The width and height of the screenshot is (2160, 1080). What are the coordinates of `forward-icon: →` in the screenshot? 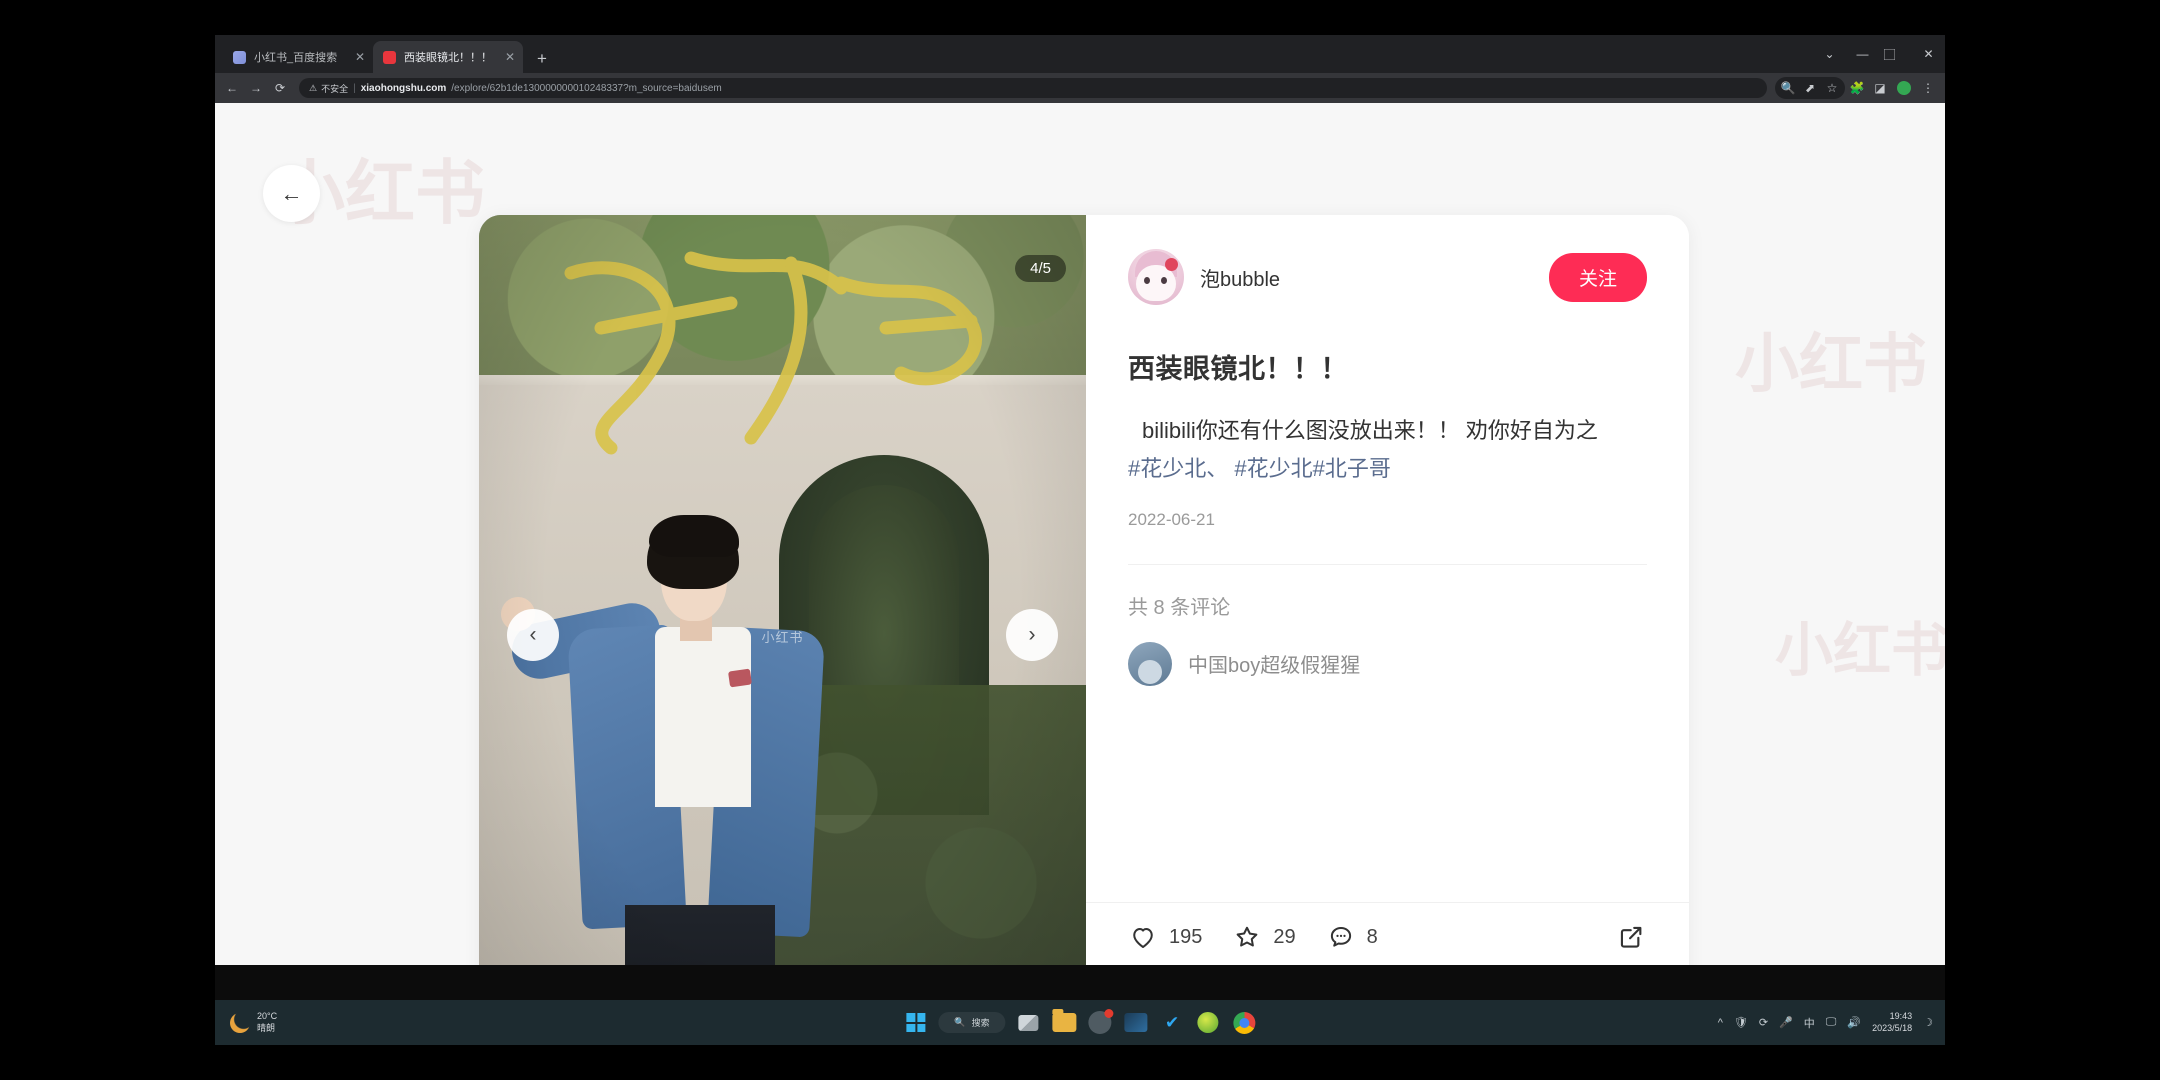 It's located at (256, 88).